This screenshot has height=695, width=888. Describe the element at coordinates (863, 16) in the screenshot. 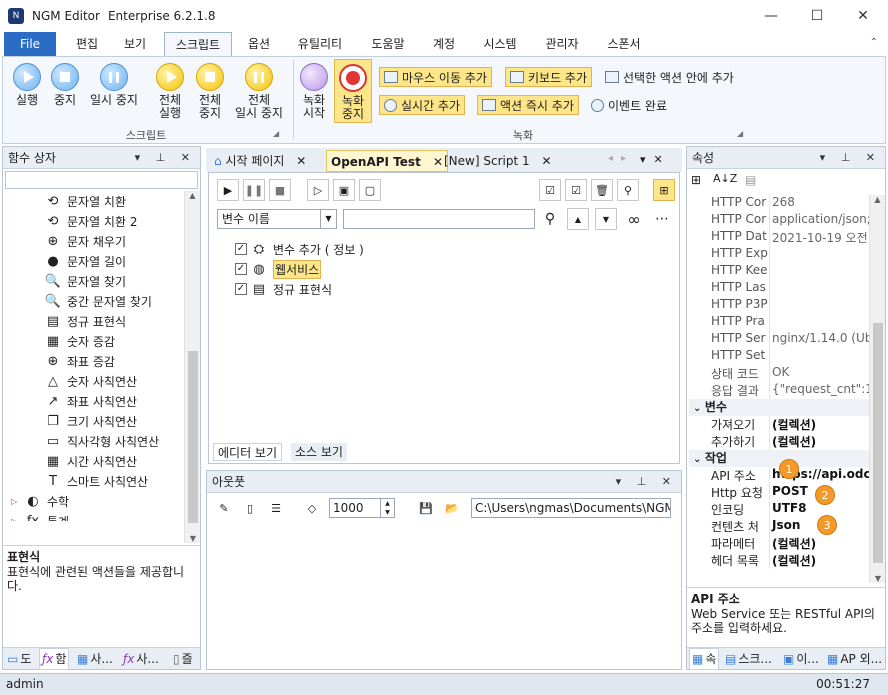

I see `close-button: ✕` at that location.